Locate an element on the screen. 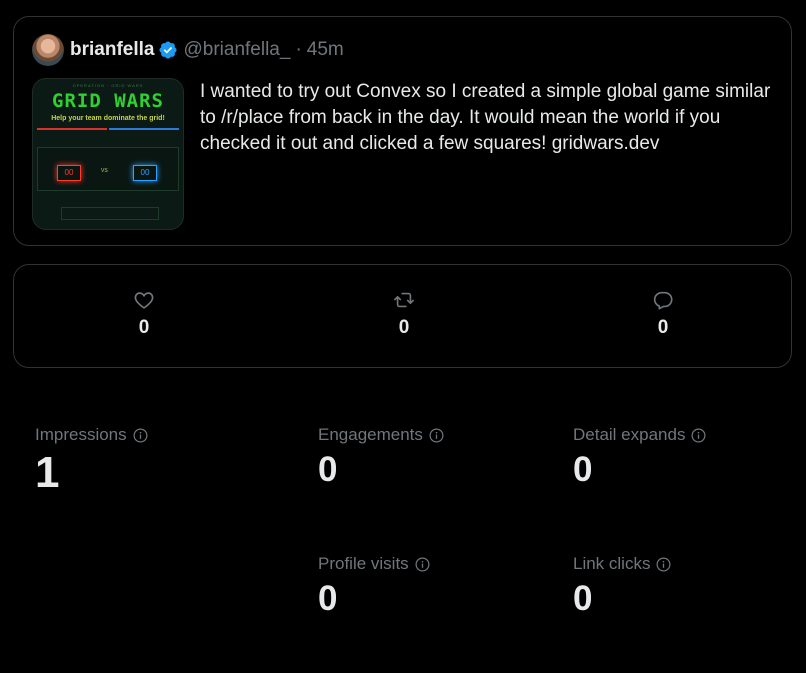  avatar is located at coordinates (48, 50).